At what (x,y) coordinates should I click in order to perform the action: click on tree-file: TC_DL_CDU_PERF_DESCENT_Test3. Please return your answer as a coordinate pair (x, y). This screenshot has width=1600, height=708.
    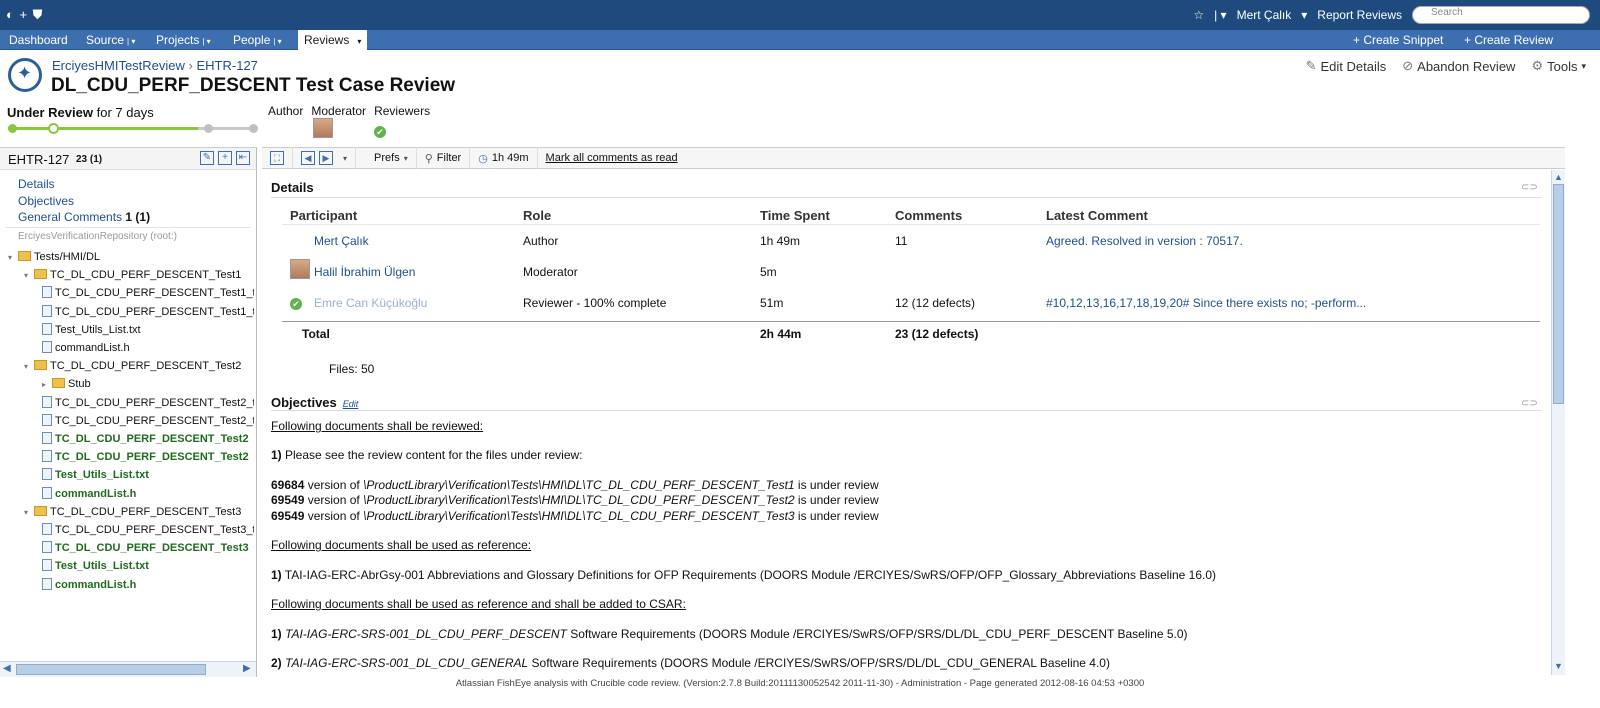
    Looking at the image, I should click on (148, 548).